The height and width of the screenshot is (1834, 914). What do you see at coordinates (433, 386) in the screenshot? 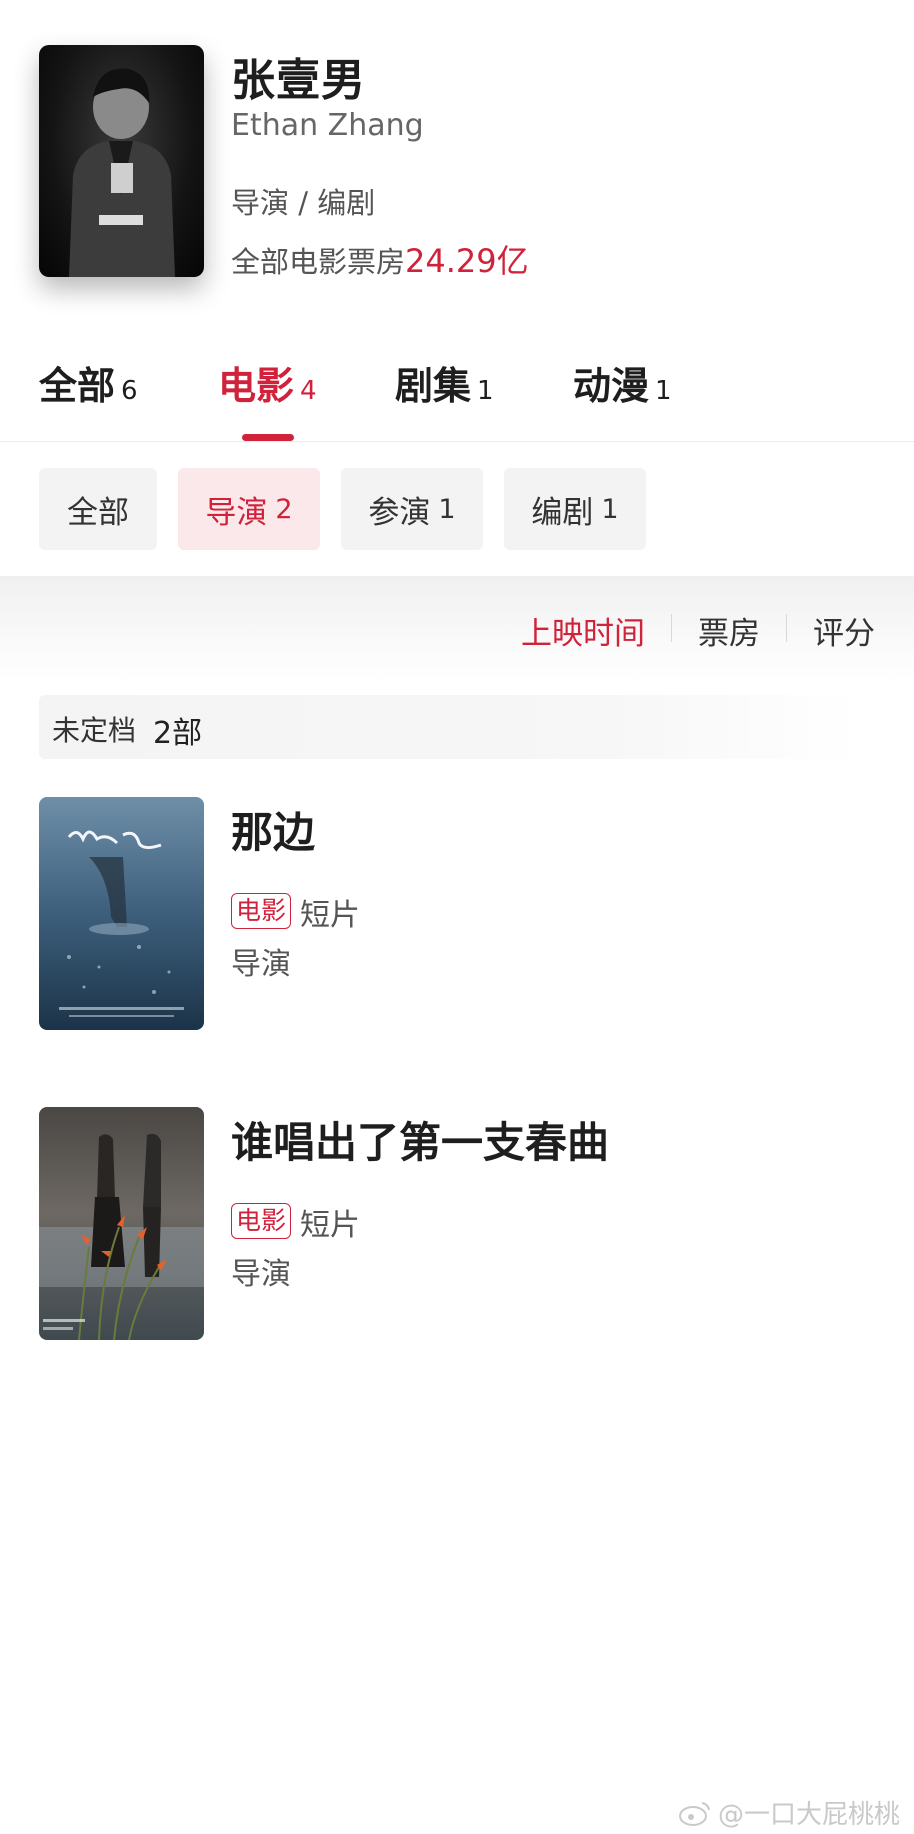
I see `tab-label: 剧集` at bounding box center [433, 386].